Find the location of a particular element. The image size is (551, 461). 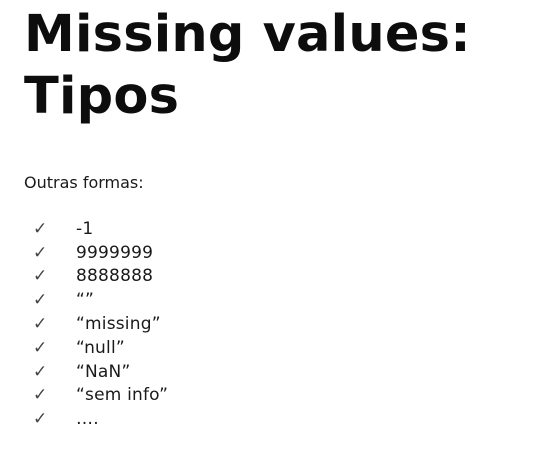

list-item-text: 9999999 is located at coordinates (115, 252).